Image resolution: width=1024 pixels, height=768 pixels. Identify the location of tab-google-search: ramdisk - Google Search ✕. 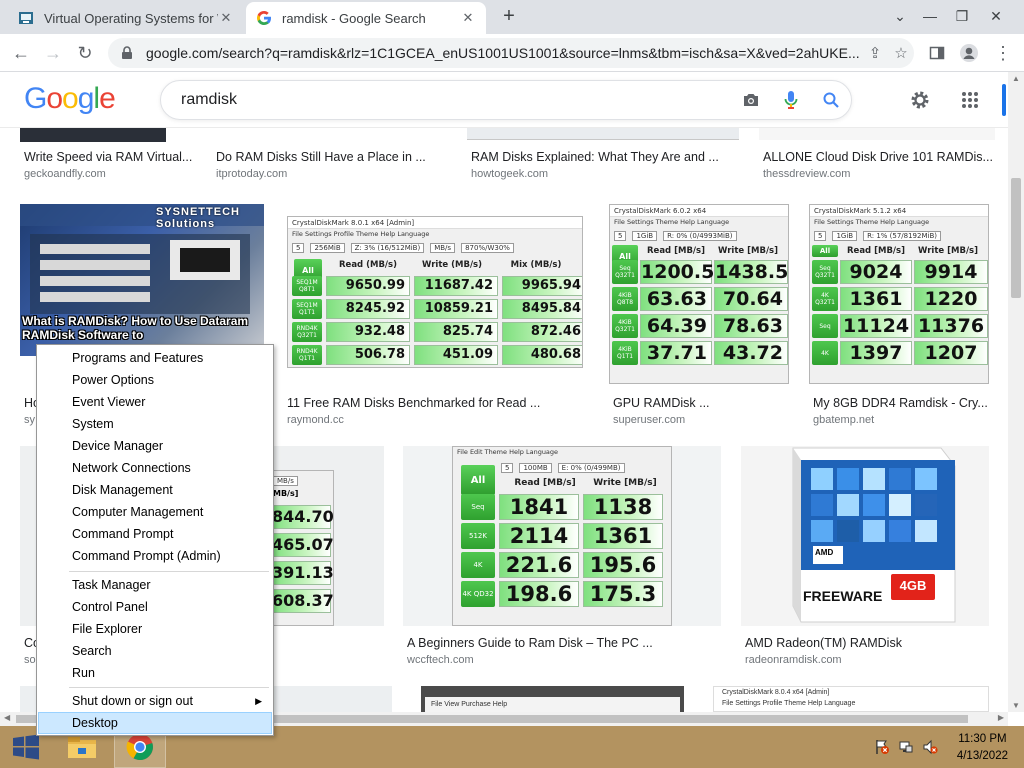
(366, 18).